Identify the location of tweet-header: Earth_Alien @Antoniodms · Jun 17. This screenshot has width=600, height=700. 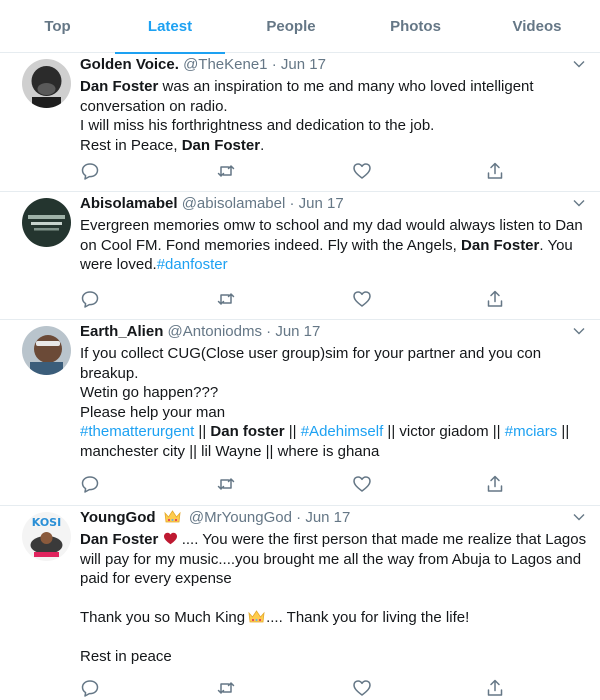
(200, 332).